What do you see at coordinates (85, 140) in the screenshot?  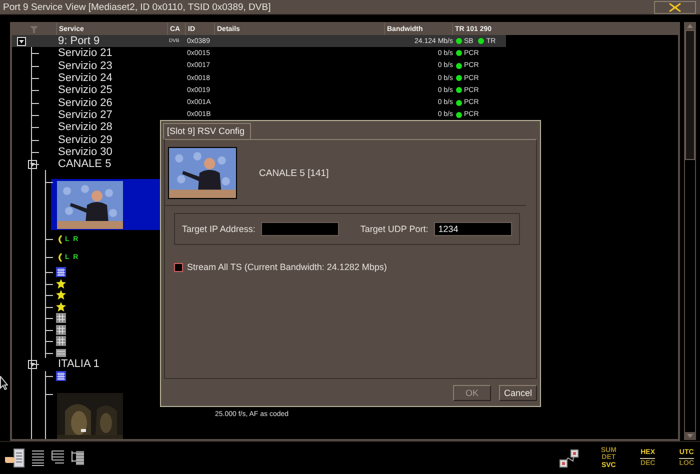 I see `tree-item: Servizio 29` at bounding box center [85, 140].